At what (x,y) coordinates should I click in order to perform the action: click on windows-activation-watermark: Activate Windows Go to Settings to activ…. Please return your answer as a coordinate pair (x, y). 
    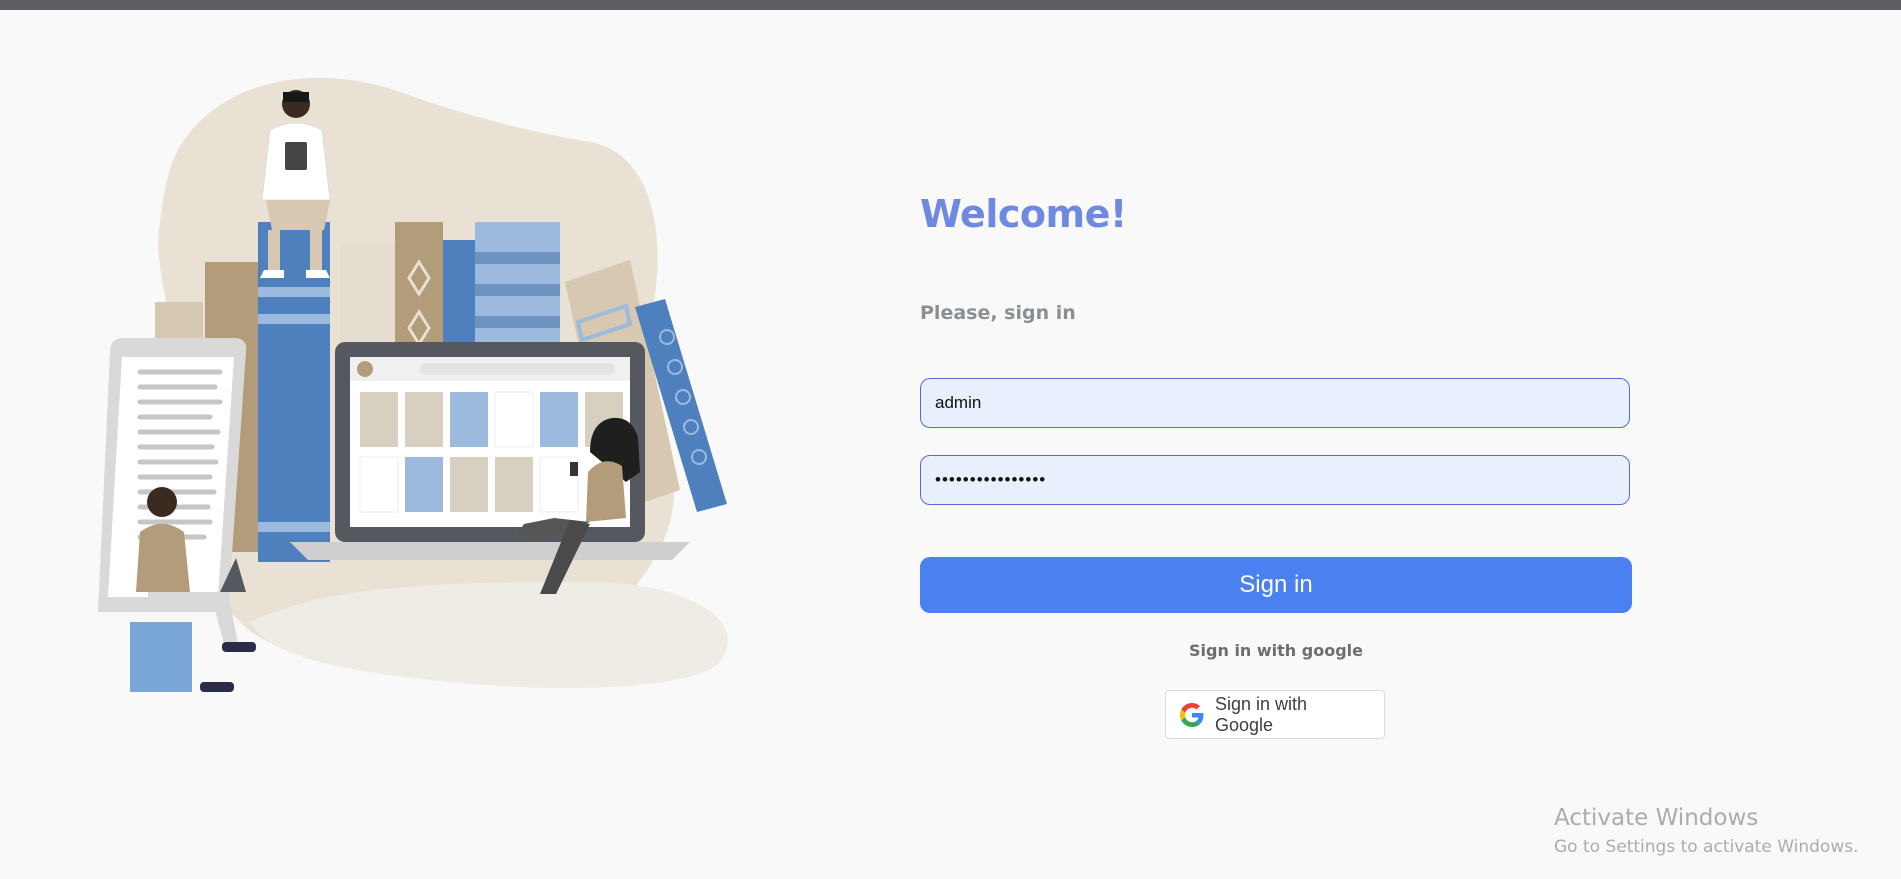
    Looking at the image, I should click on (1706, 831).